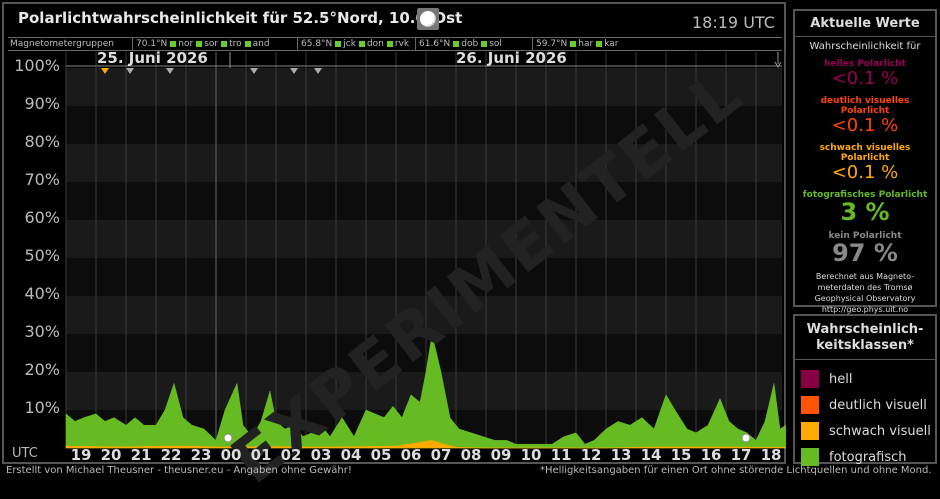  I want to click on x-tick-label: 00, so click(231, 455).